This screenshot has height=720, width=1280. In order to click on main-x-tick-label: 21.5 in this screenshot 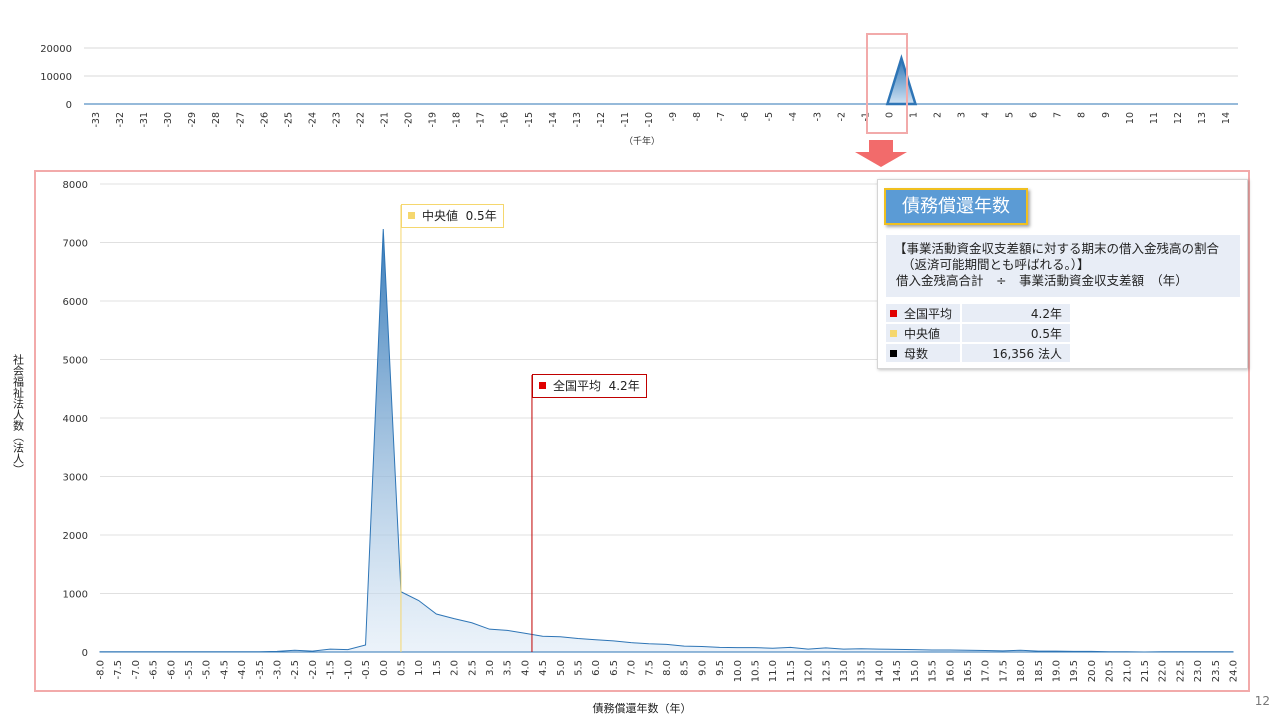, I will do `click(1145, 671)`.